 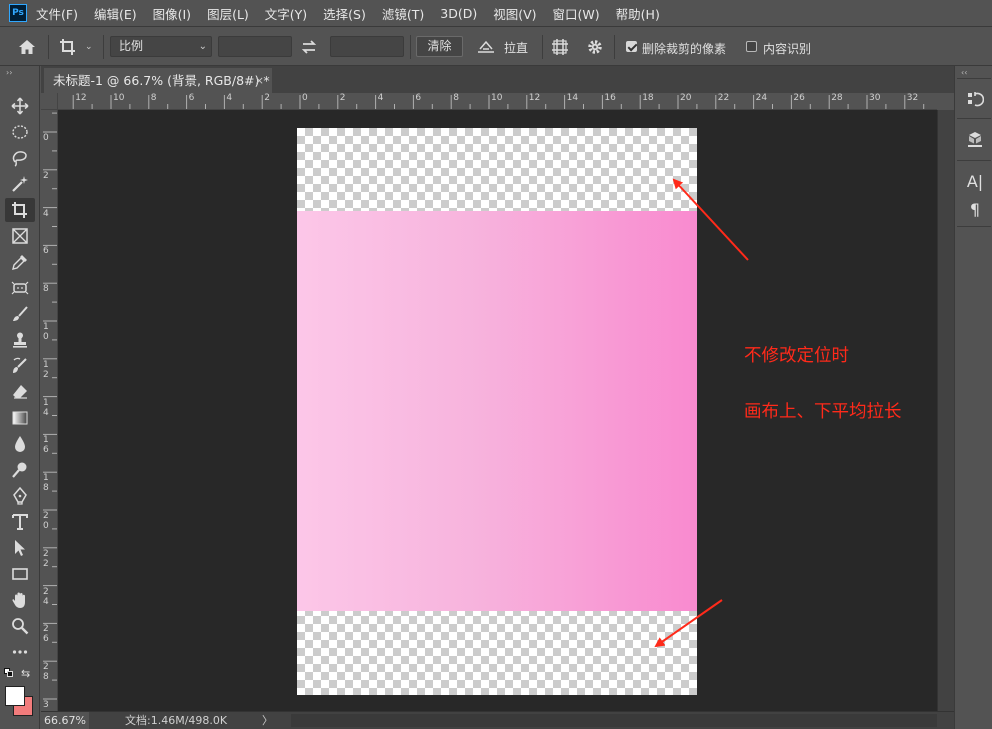 I want to click on close-icon: ×, so click(x=259, y=80).